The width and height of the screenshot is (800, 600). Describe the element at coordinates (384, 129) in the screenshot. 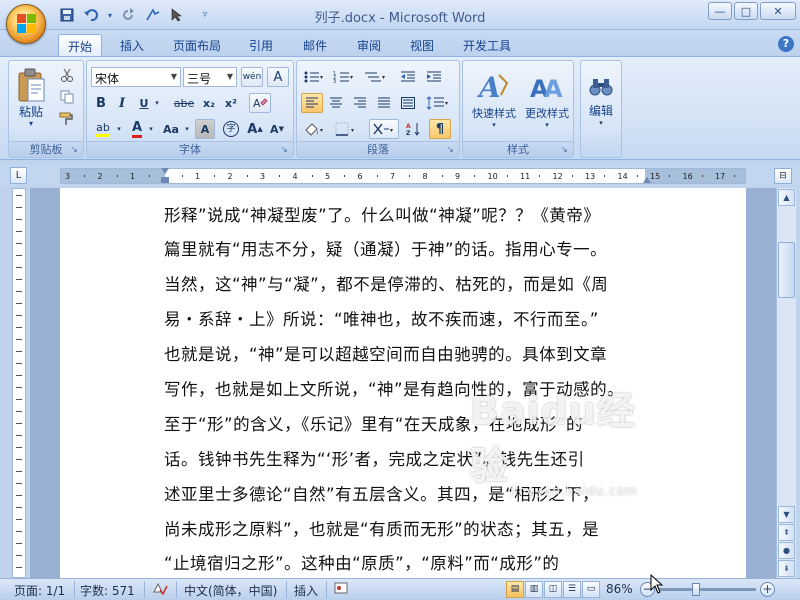

I see `chinese-layout-icon: ▾` at that location.